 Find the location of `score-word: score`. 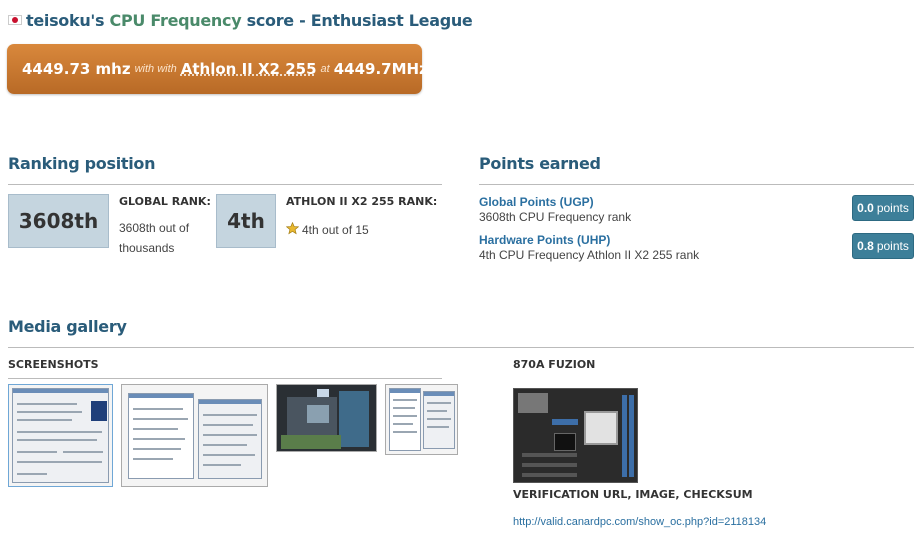

score-word: score is located at coordinates (270, 20).